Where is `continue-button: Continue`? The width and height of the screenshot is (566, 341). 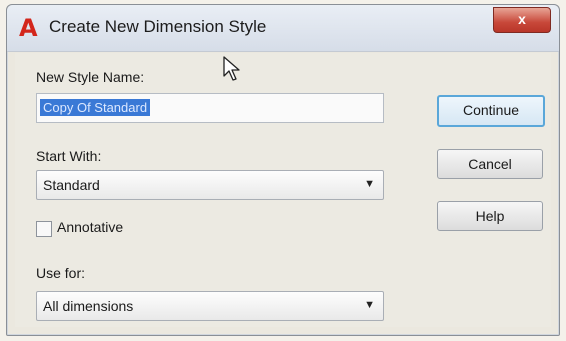
continue-button: Continue is located at coordinates (491, 111).